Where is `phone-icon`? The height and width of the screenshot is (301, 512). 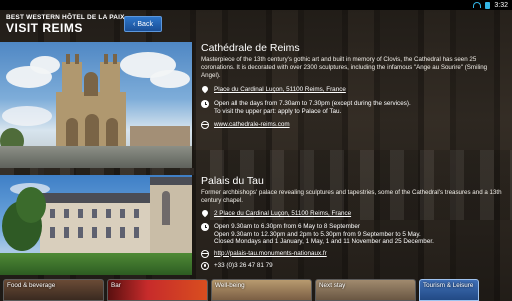
phone-icon is located at coordinates (205, 265).